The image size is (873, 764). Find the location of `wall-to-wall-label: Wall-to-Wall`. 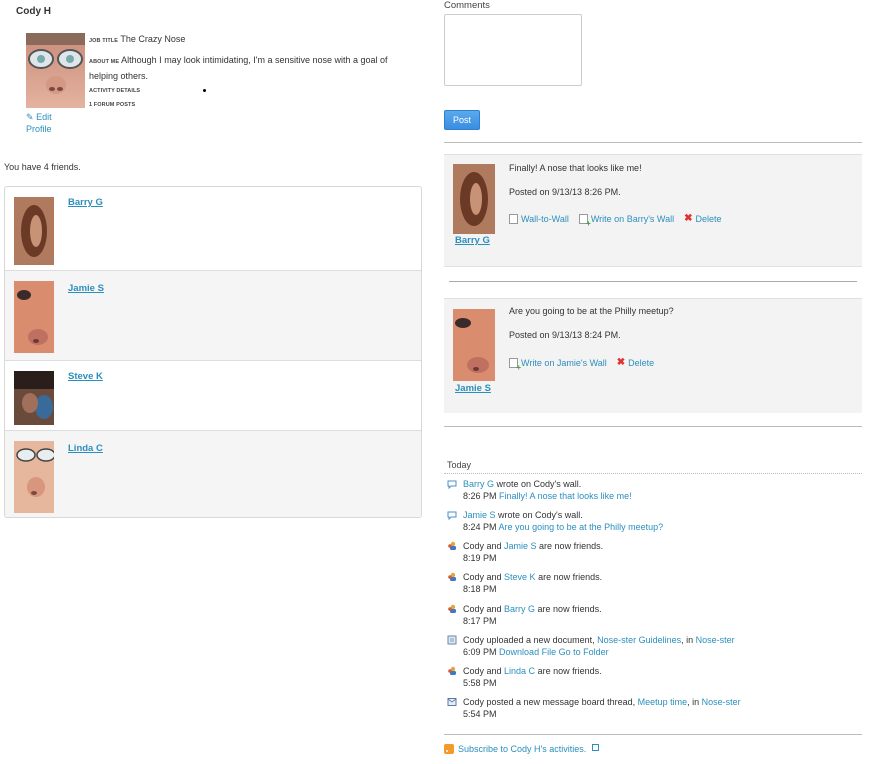

wall-to-wall-label: Wall-to-Wall is located at coordinates (545, 218).